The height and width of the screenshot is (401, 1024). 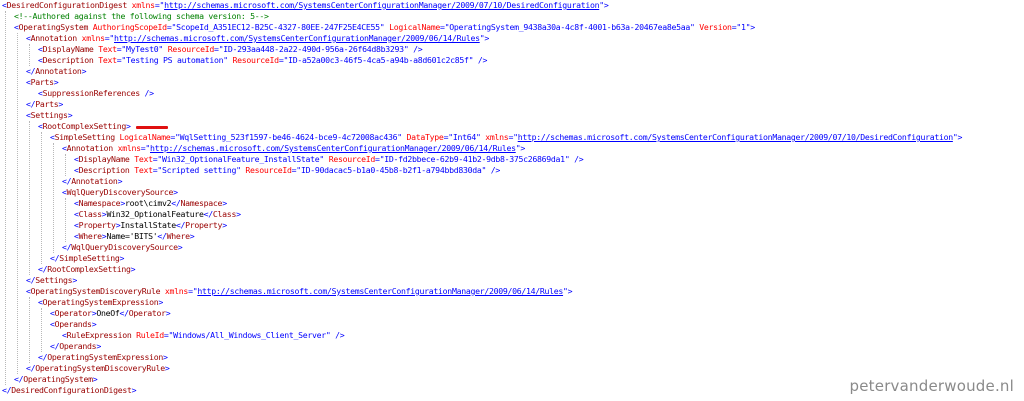 What do you see at coordinates (53, 27) in the screenshot?
I see `tag-name: OperatingSystem` at bounding box center [53, 27].